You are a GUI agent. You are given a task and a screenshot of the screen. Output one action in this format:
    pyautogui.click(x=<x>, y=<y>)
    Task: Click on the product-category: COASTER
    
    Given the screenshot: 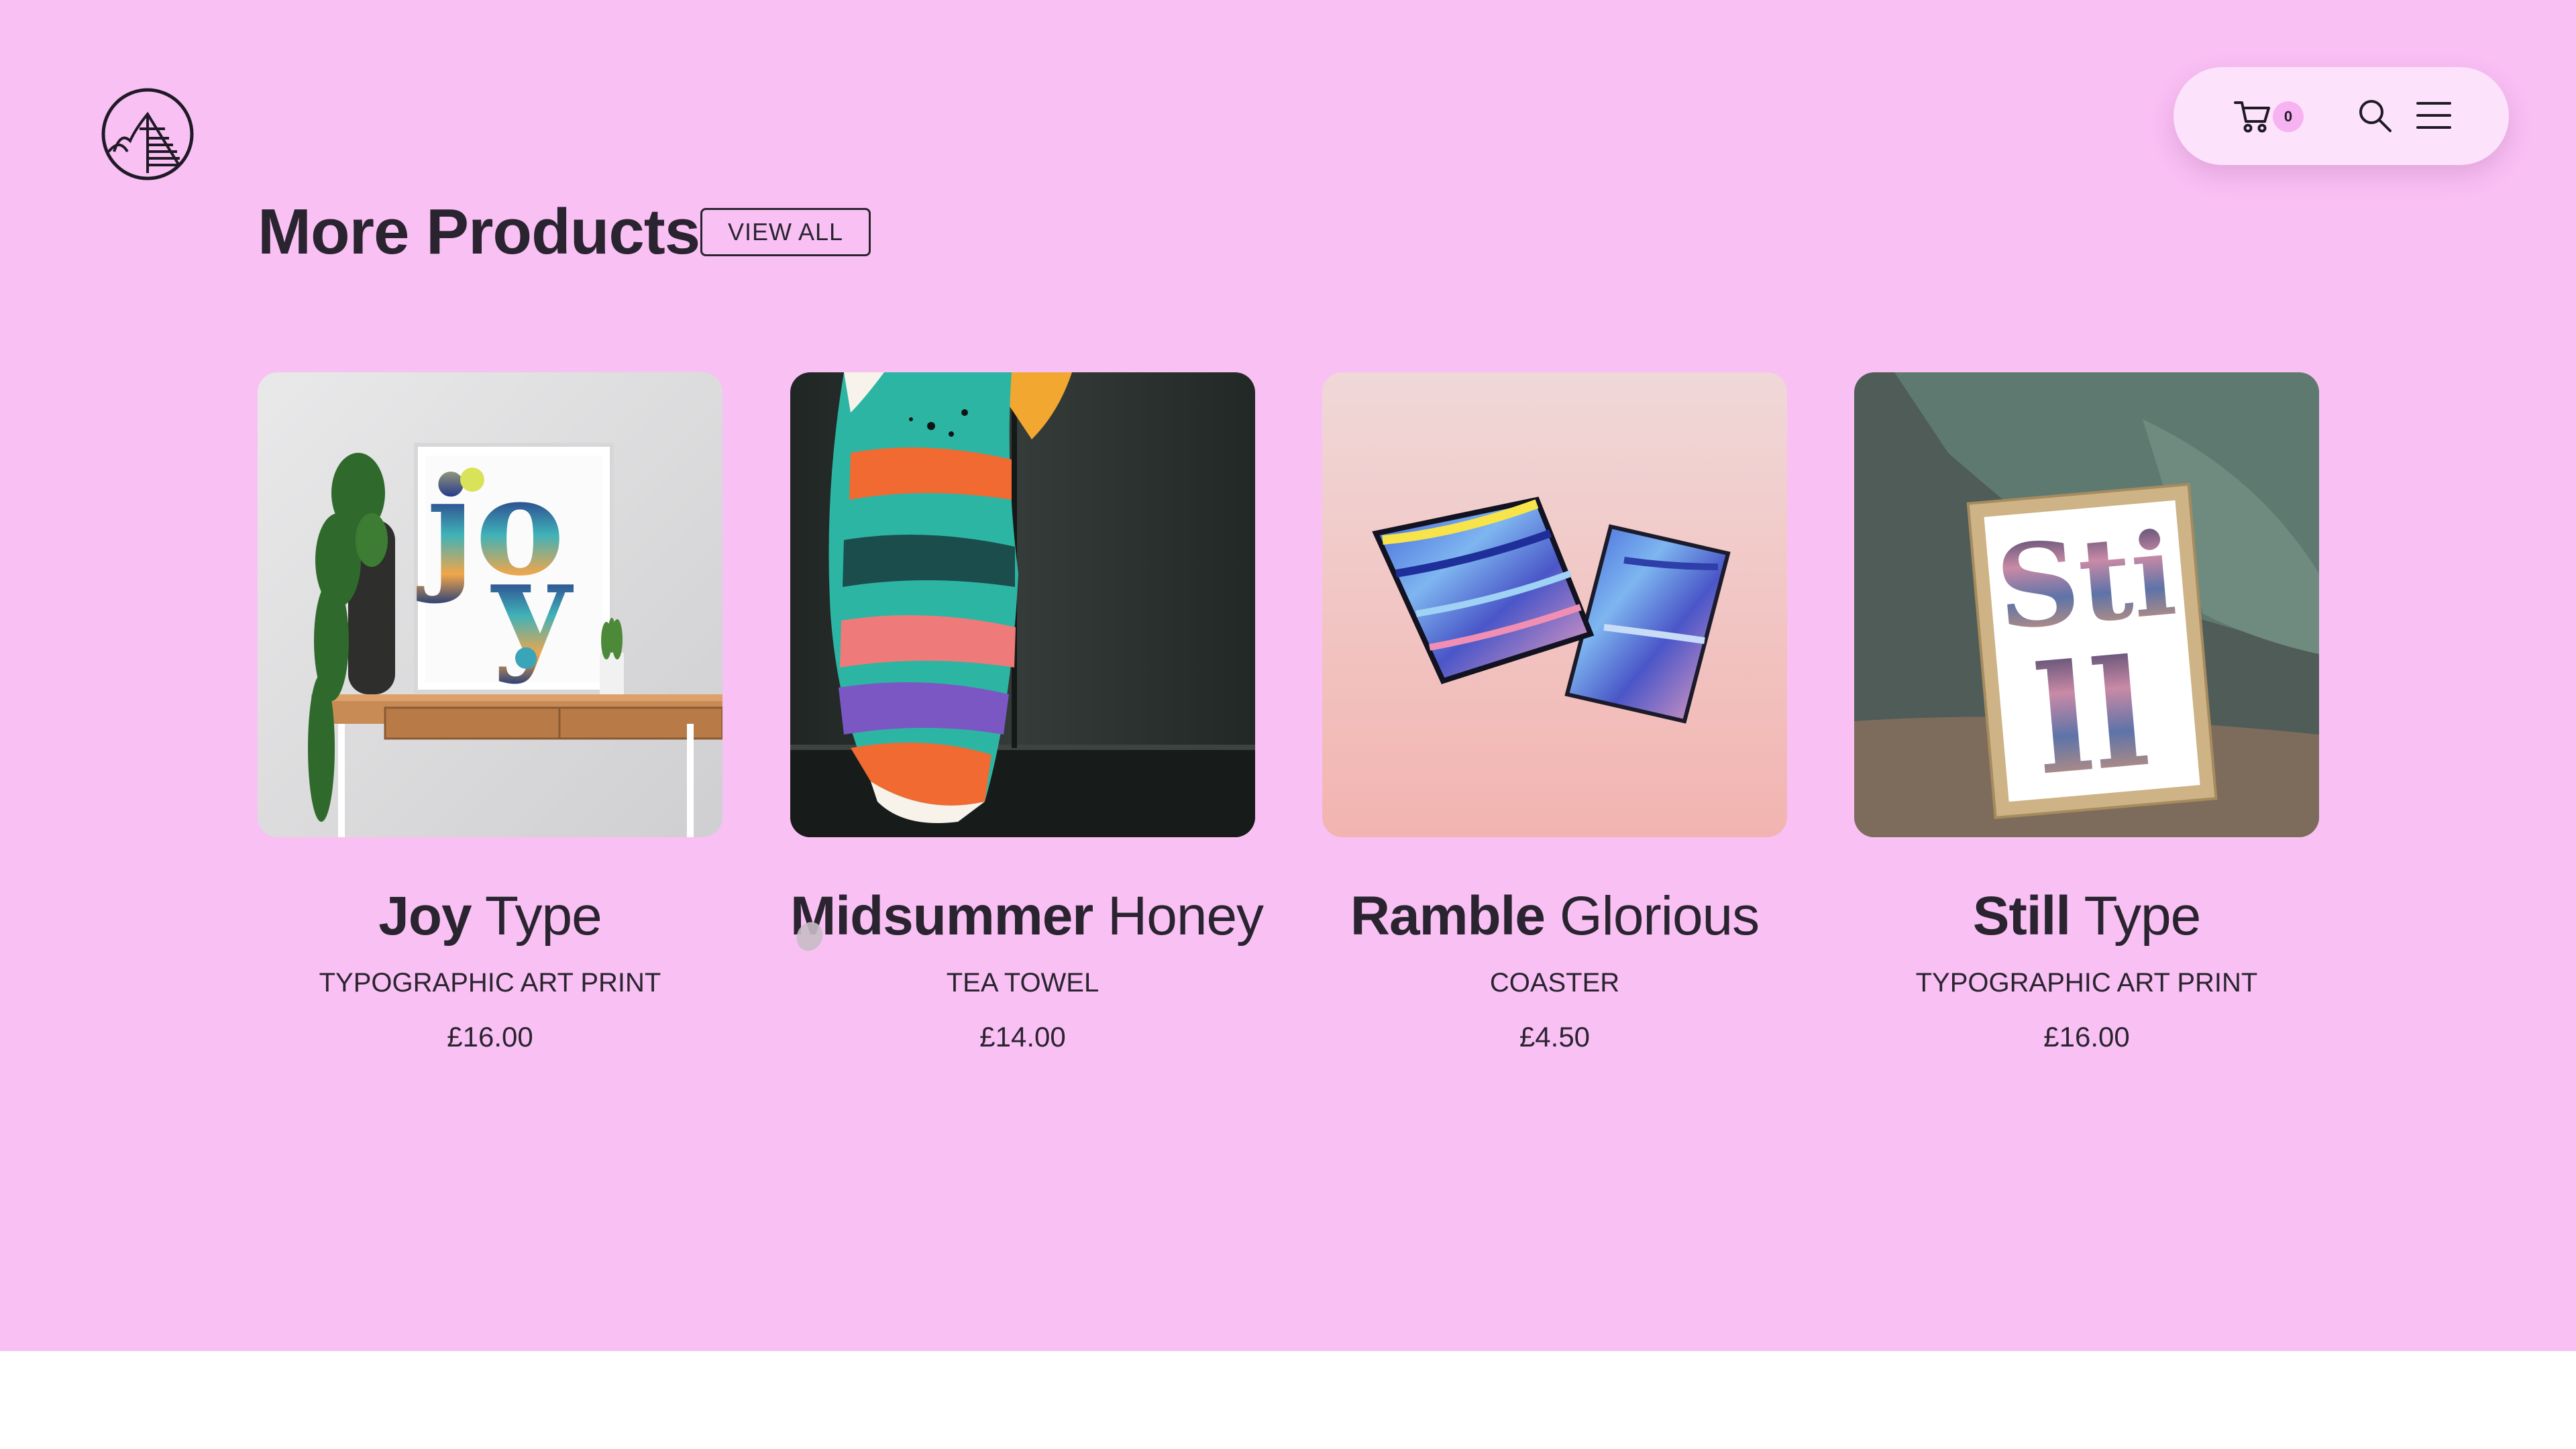 What is the action you would take?
    pyautogui.click(x=1554, y=983)
    